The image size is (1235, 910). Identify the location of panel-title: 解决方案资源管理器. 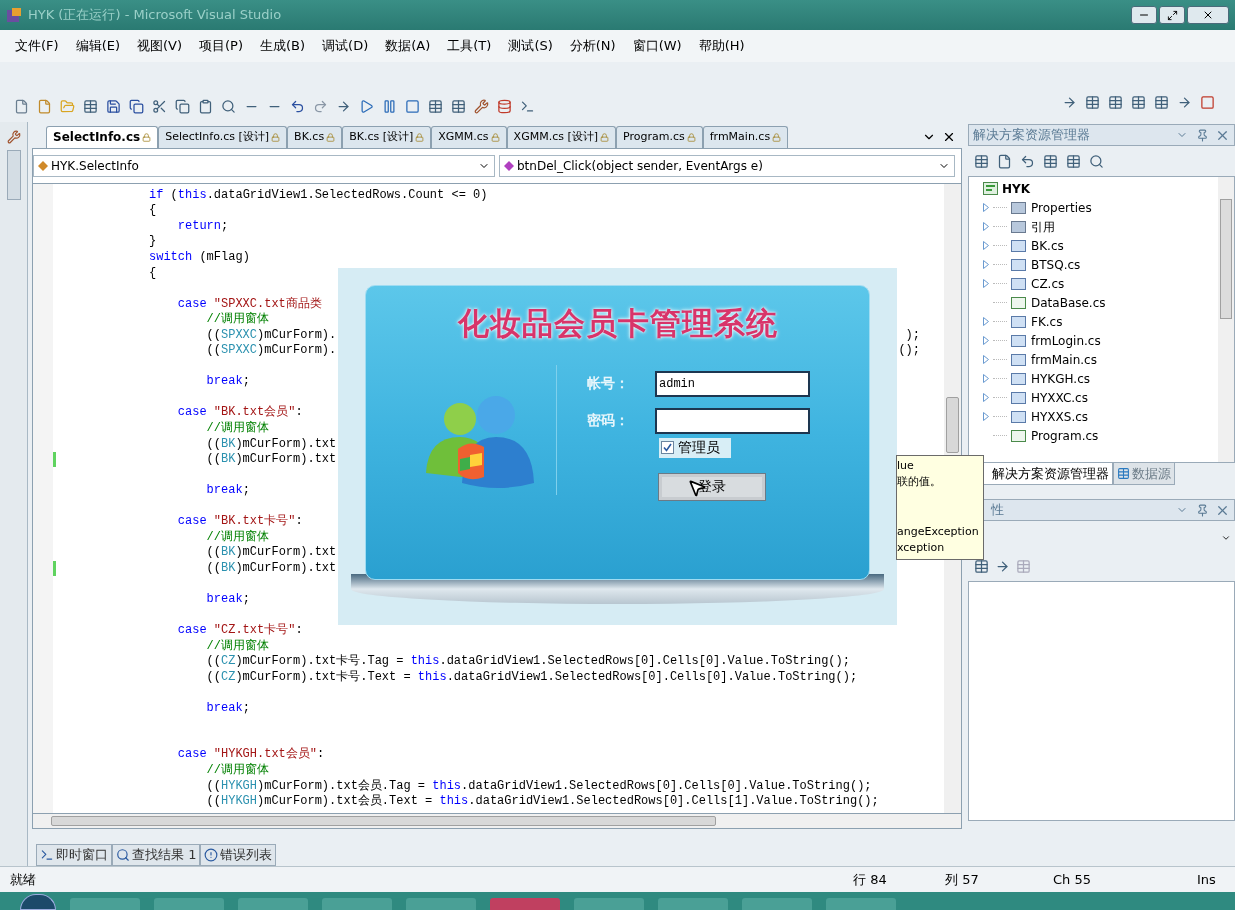
(1031, 135).